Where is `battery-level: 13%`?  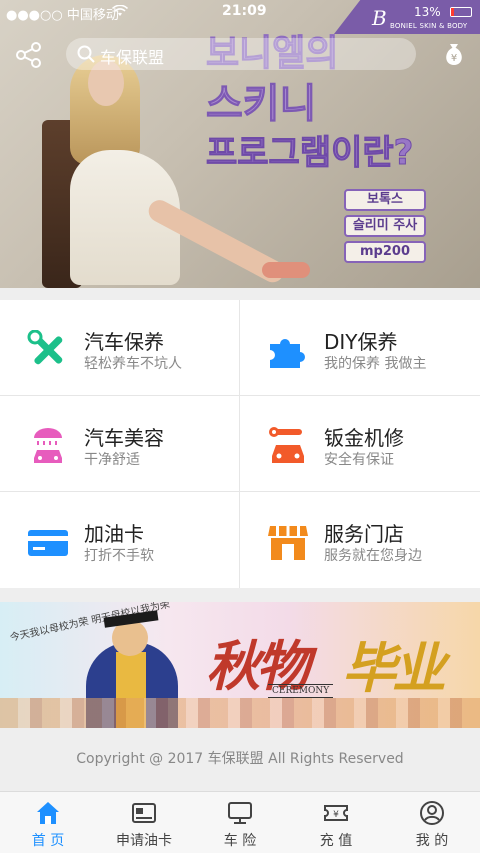 battery-level: 13% is located at coordinates (427, 12).